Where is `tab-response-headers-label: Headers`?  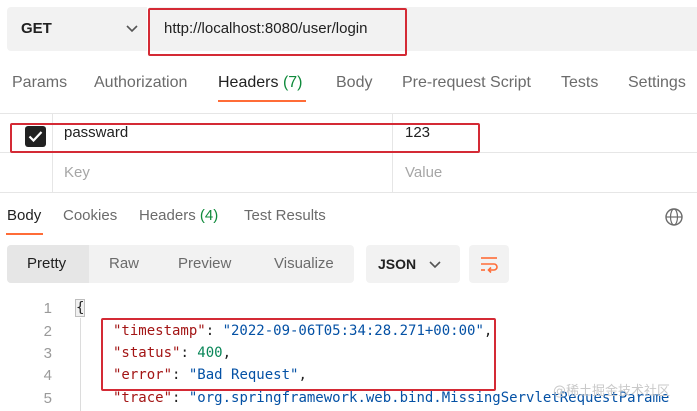
tab-response-headers-label: Headers is located at coordinates (167, 215).